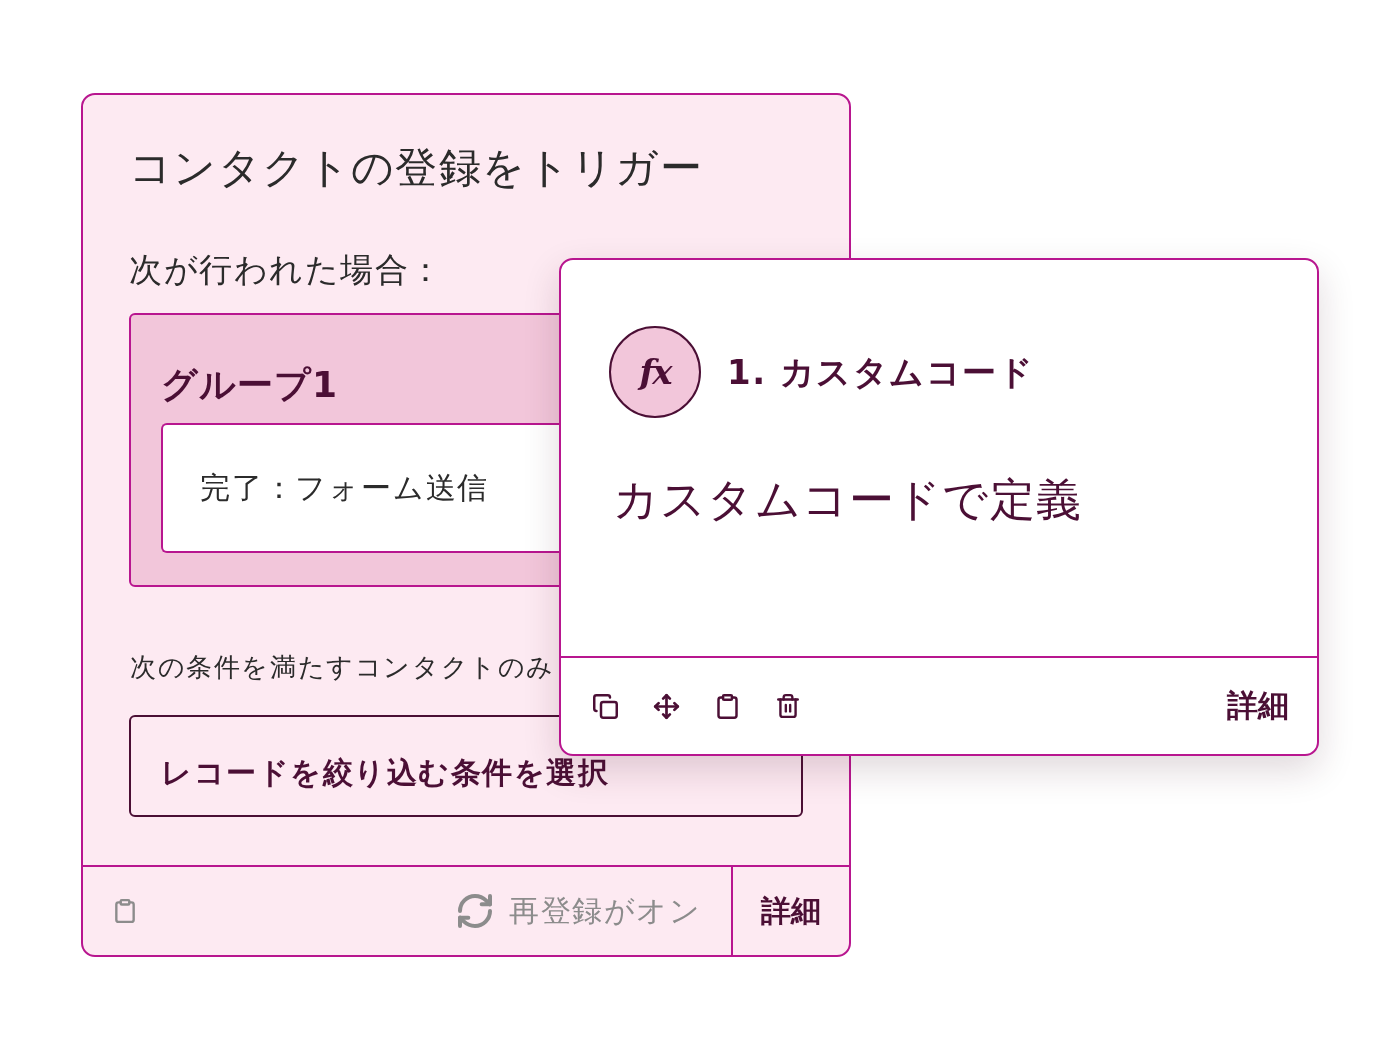 Image resolution: width=1400 pixels, height=1050 pixels. What do you see at coordinates (475, 911) in the screenshot?
I see `sync-icon` at bounding box center [475, 911].